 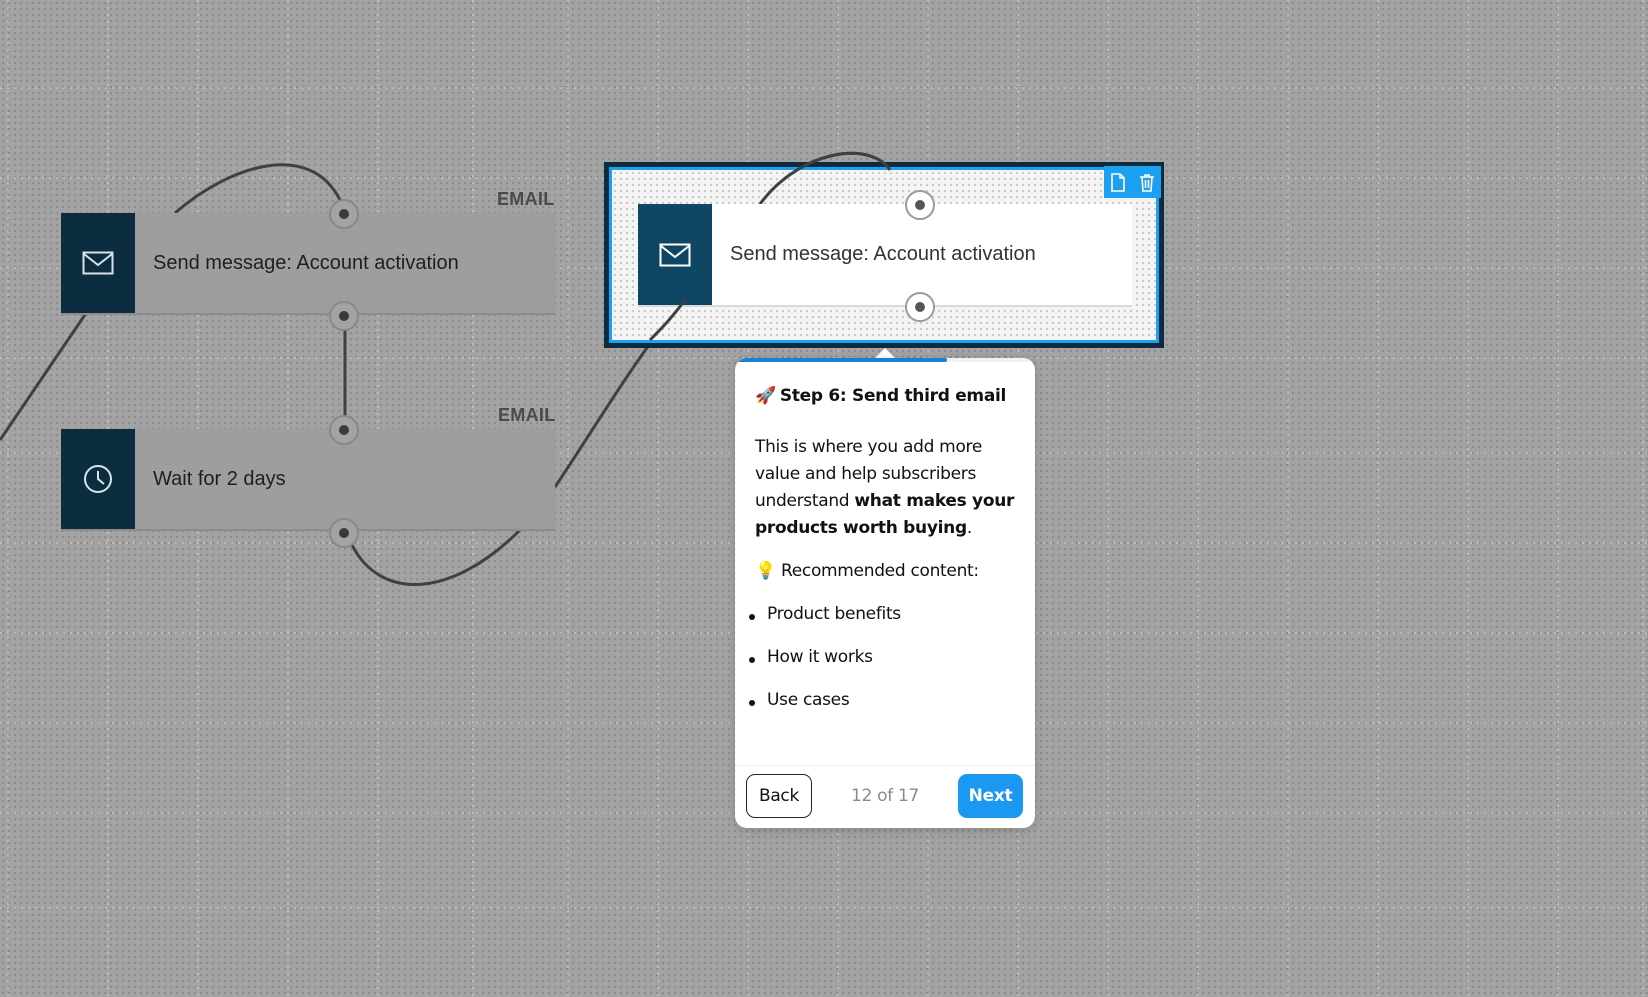 What do you see at coordinates (990, 796) in the screenshot?
I see `next-button: Next` at bounding box center [990, 796].